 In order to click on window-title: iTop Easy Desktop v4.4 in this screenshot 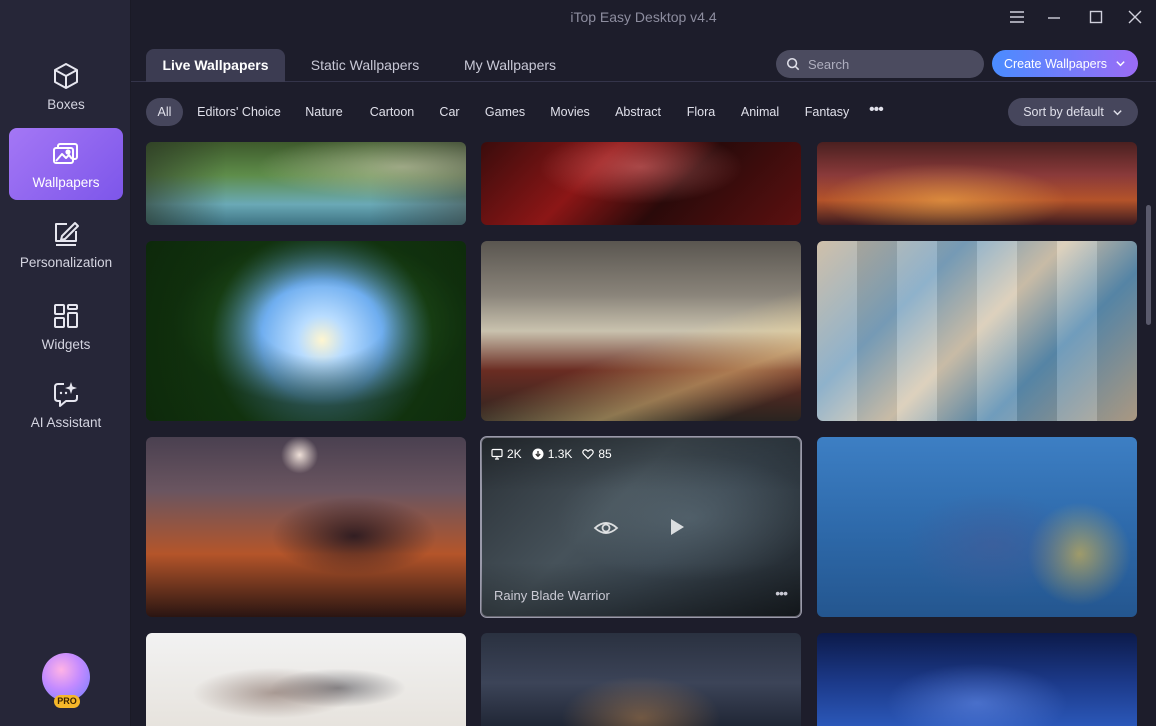, I will do `click(643, 17)`.